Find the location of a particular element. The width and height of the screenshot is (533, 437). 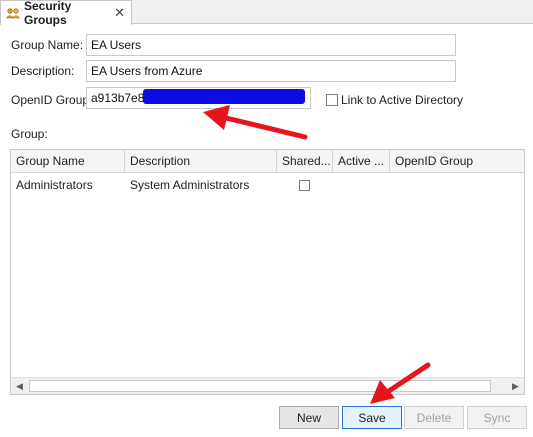

link-active-directory-label: Link to Active Directory is located at coordinates (402, 100).